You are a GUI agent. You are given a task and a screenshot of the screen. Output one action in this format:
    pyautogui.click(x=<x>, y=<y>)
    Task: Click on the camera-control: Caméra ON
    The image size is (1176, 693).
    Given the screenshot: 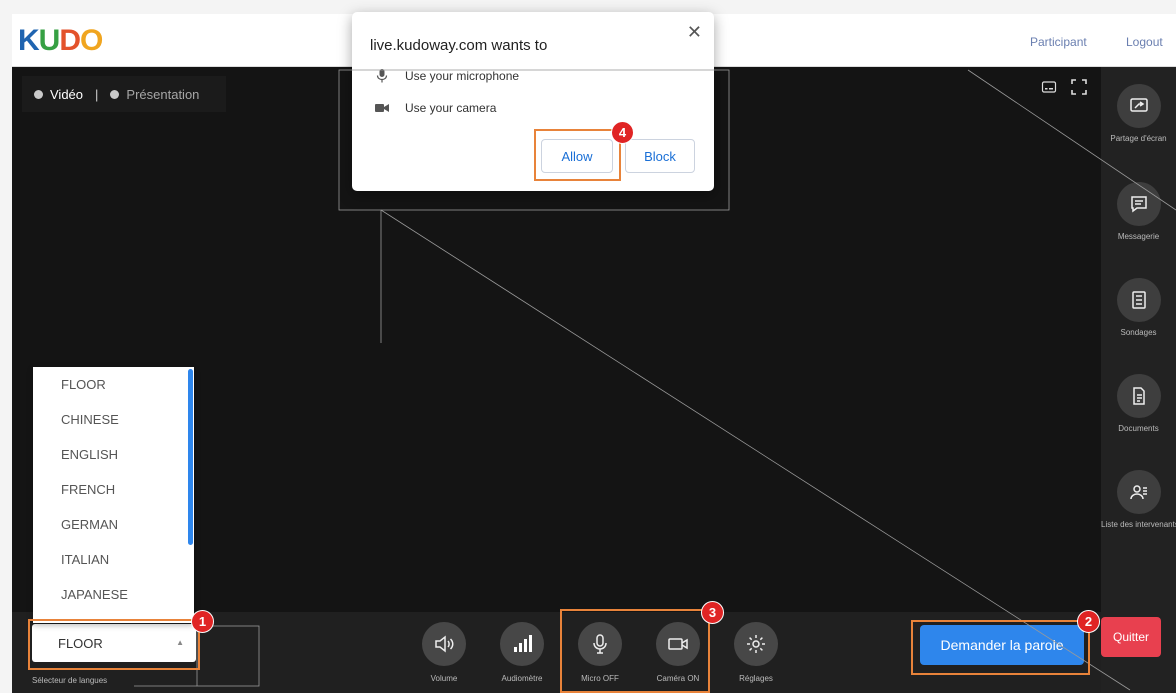 What is the action you would take?
    pyautogui.click(x=678, y=652)
    